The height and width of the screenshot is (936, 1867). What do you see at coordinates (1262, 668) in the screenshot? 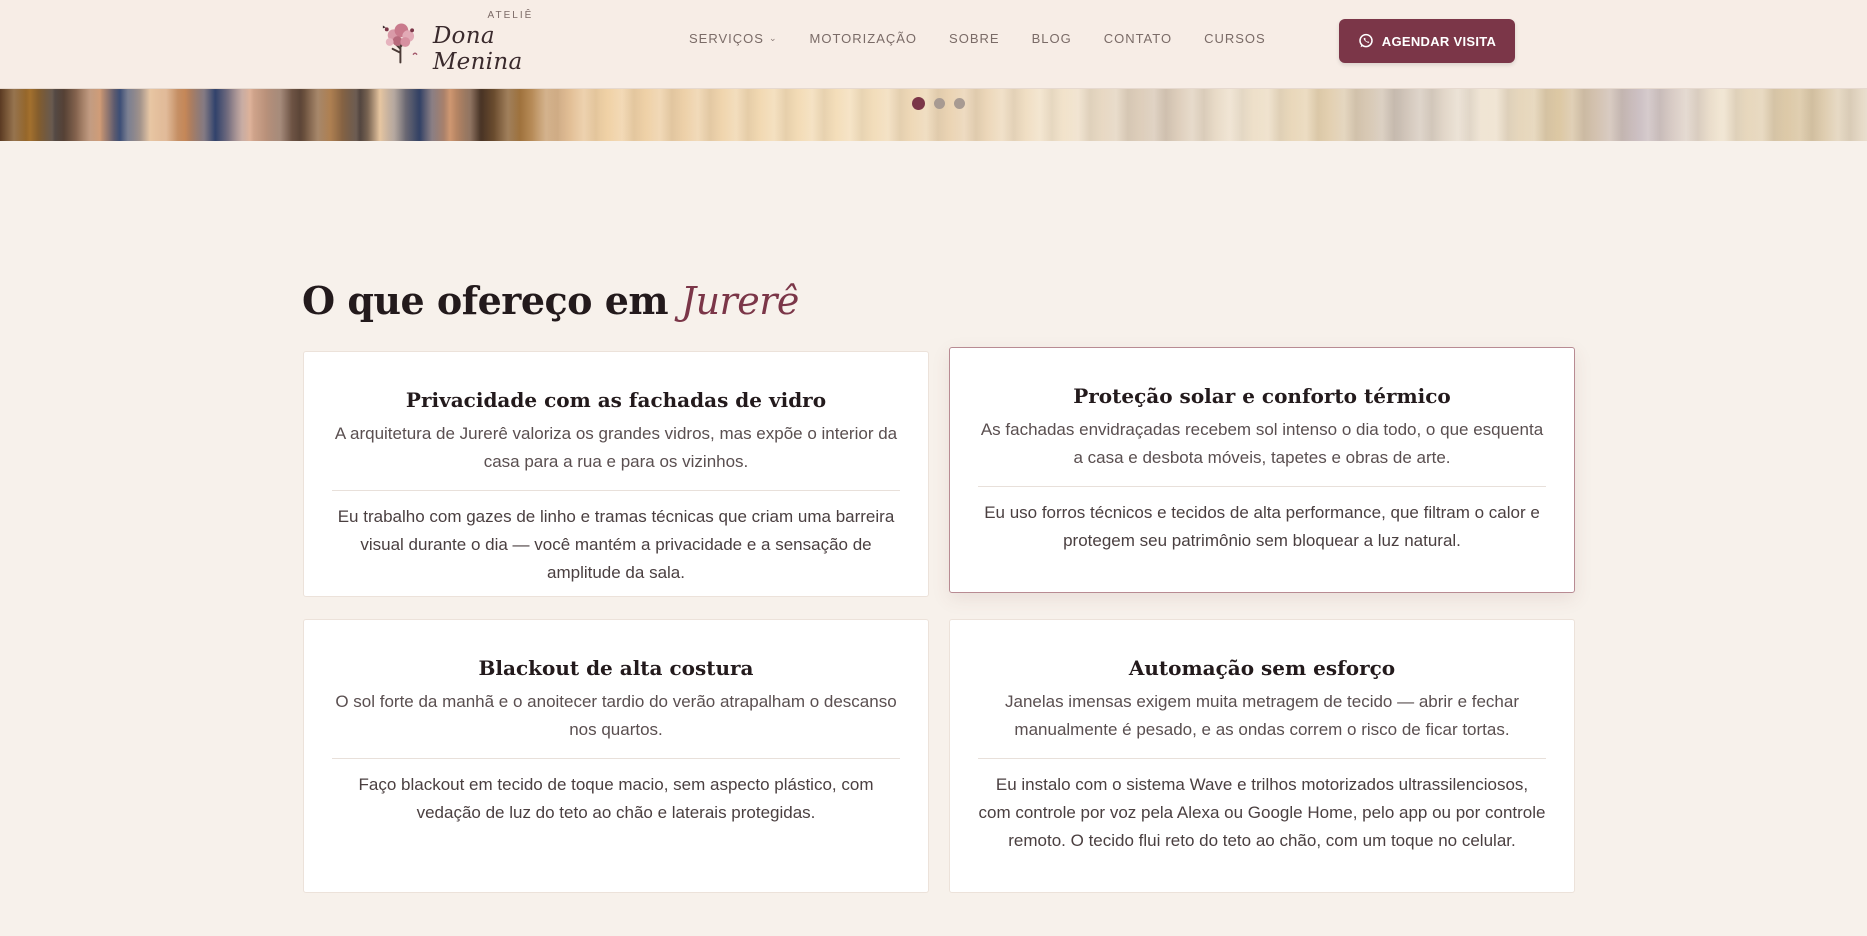
I see `card-title: Automação sem esforço` at bounding box center [1262, 668].